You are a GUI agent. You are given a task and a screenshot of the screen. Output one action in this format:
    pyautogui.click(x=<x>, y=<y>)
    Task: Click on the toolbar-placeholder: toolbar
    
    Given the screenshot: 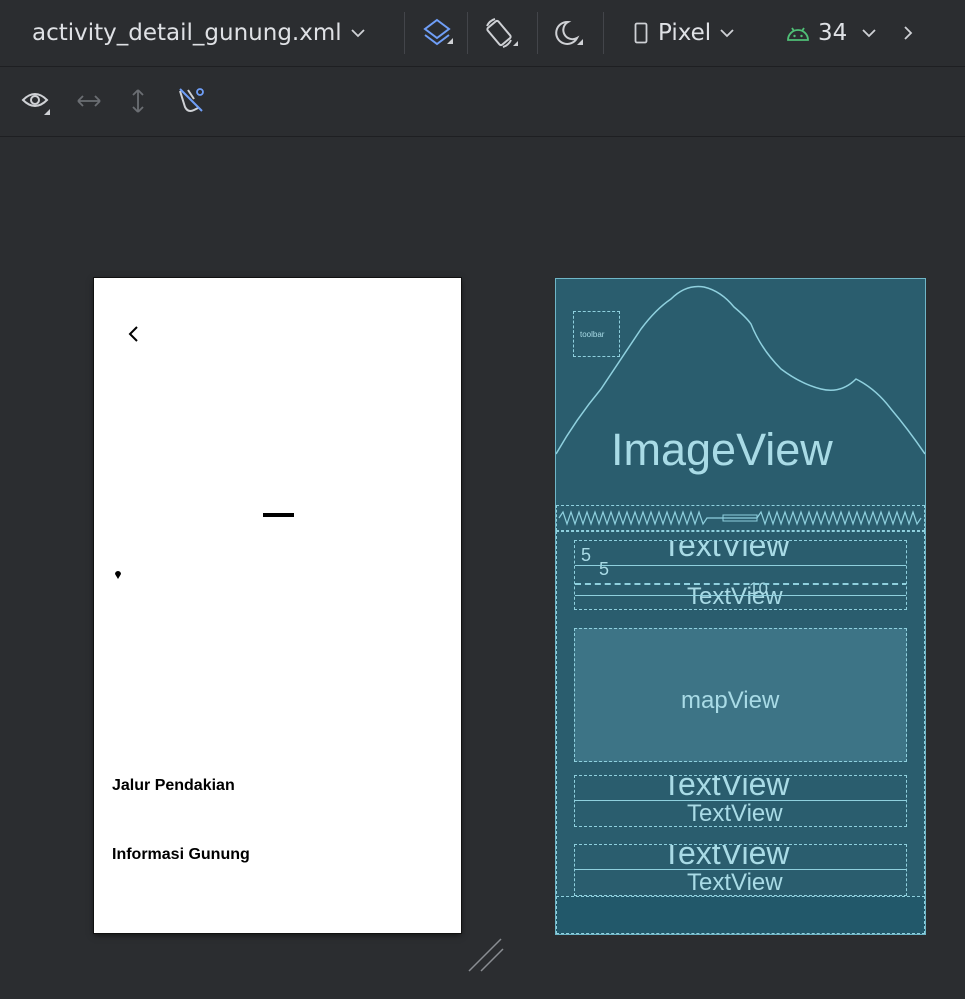 What is the action you would take?
    pyautogui.click(x=596, y=334)
    